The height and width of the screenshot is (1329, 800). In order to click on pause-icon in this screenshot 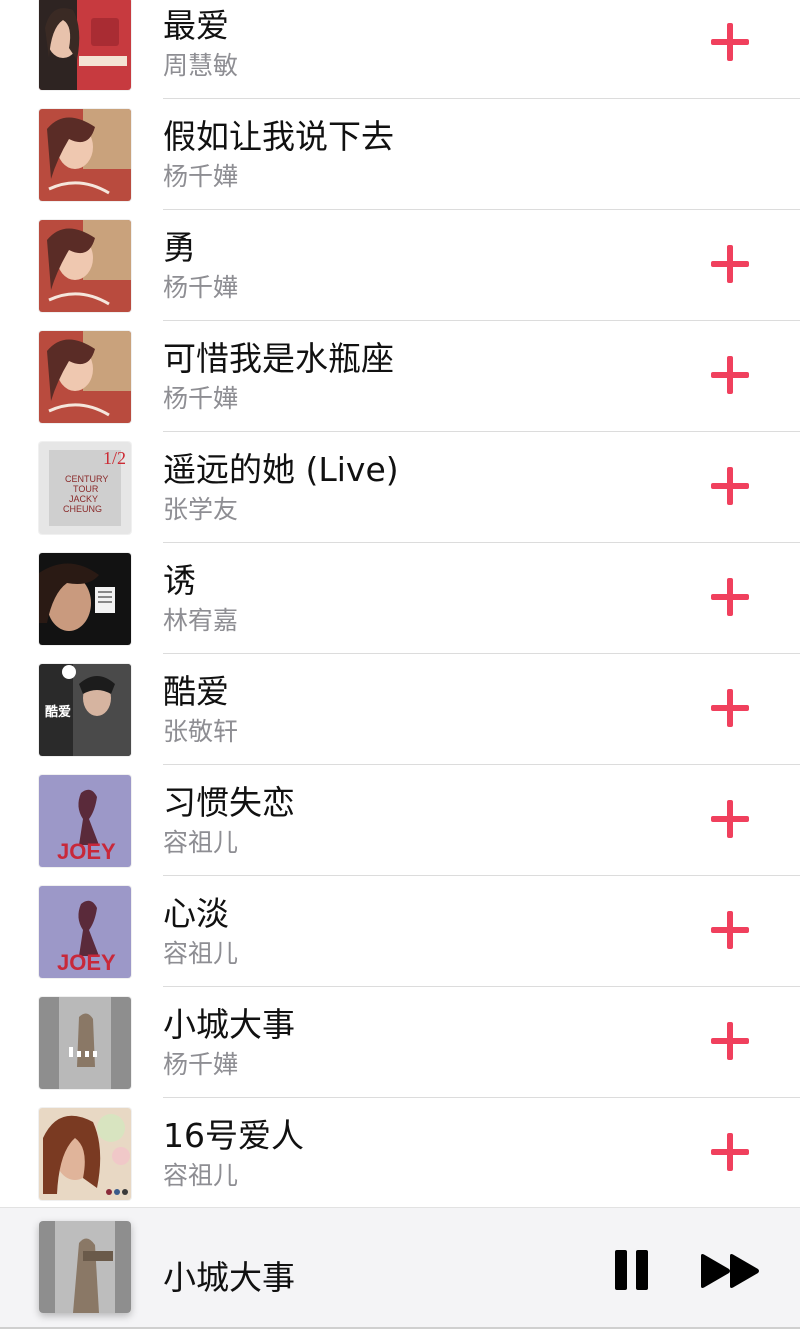, I will do `click(621, 1270)`.